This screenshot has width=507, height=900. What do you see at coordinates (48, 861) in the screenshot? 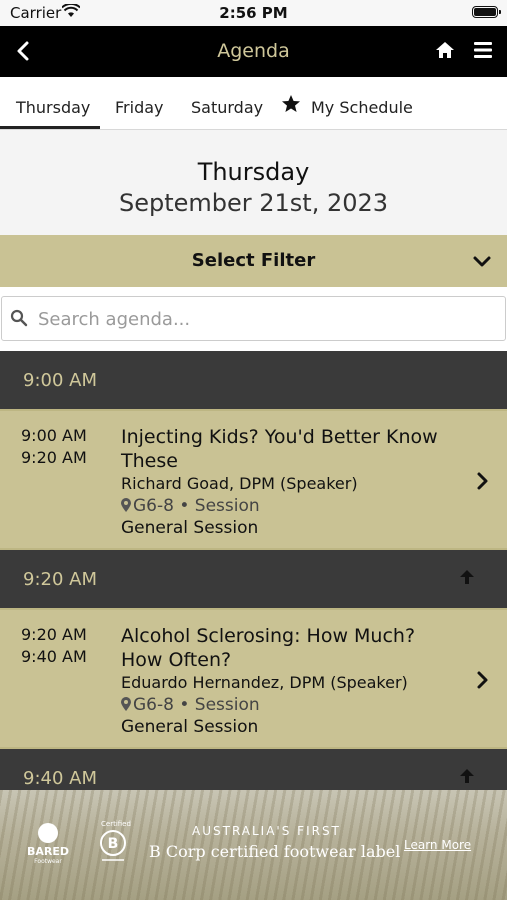
I see `brand-sub: Footwear` at bounding box center [48, 861].